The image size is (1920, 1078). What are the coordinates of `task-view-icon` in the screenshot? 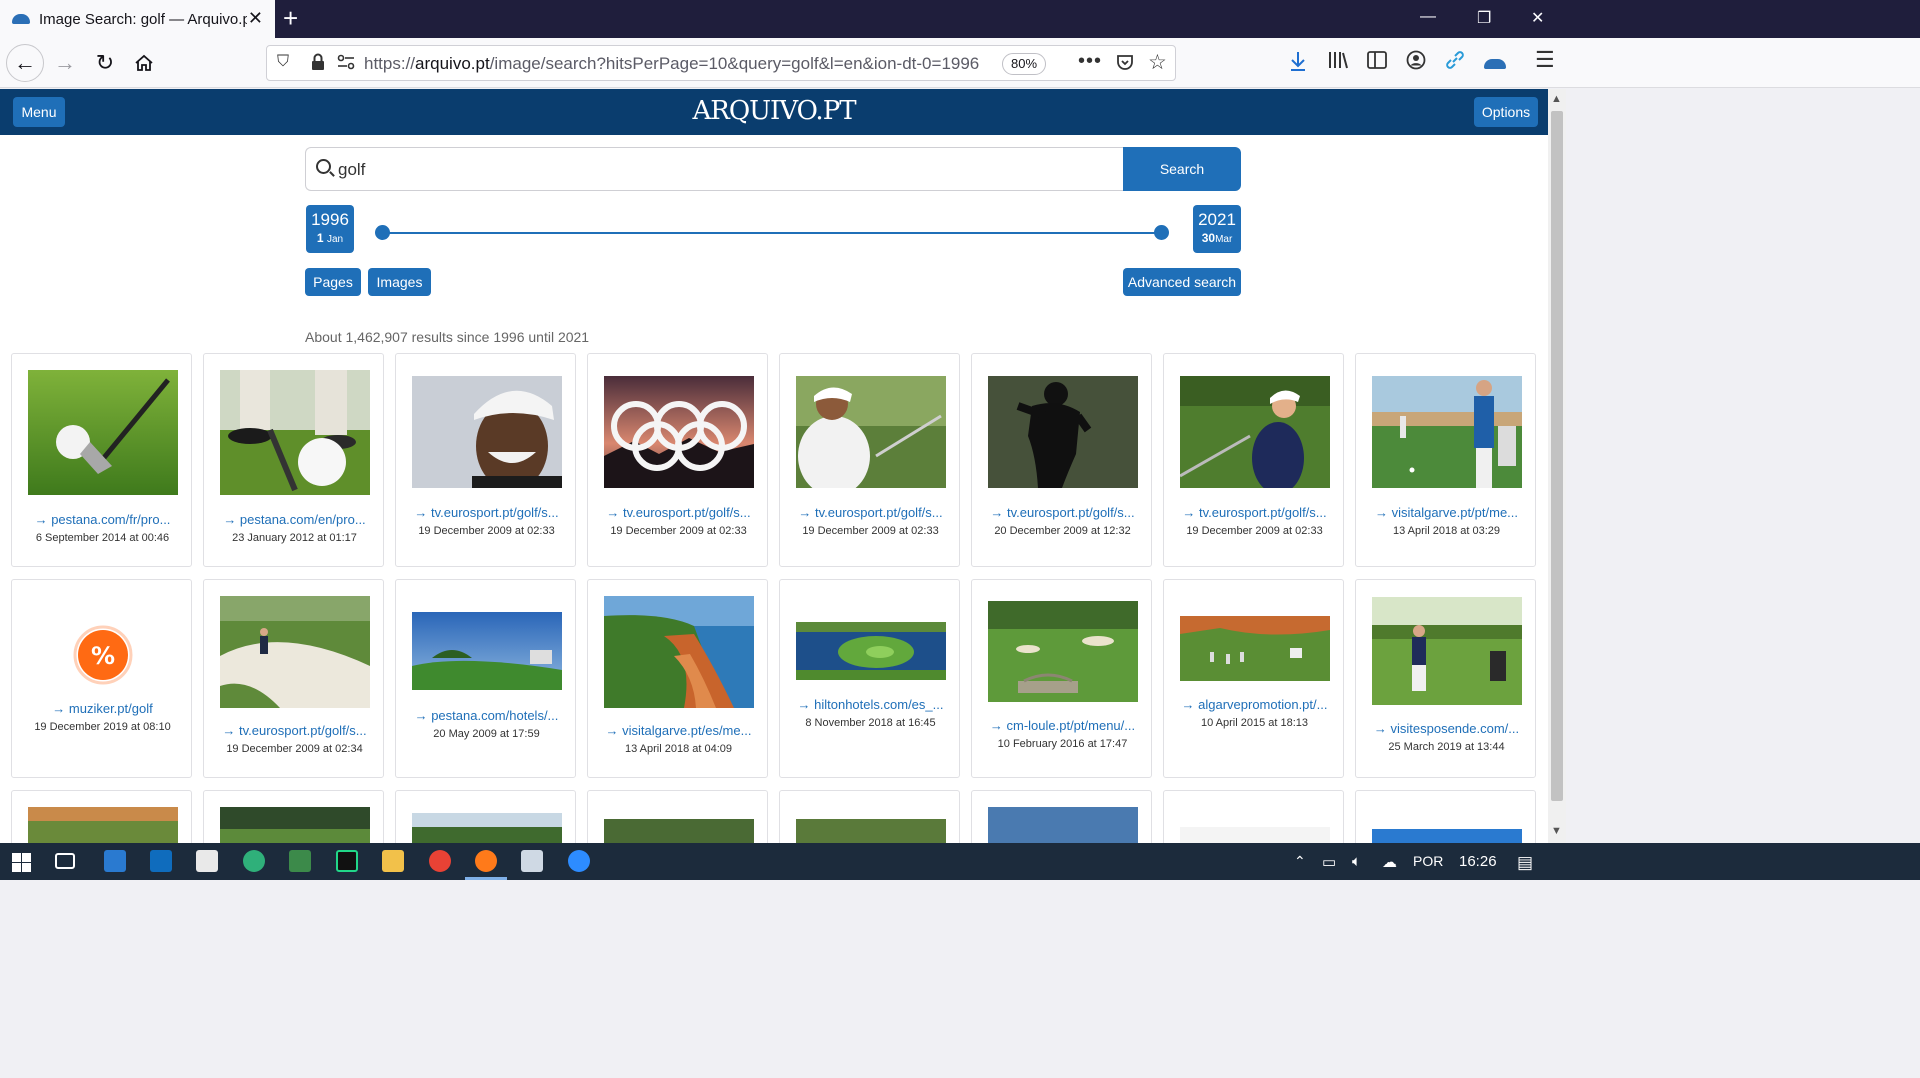 It's located at (65, 861).